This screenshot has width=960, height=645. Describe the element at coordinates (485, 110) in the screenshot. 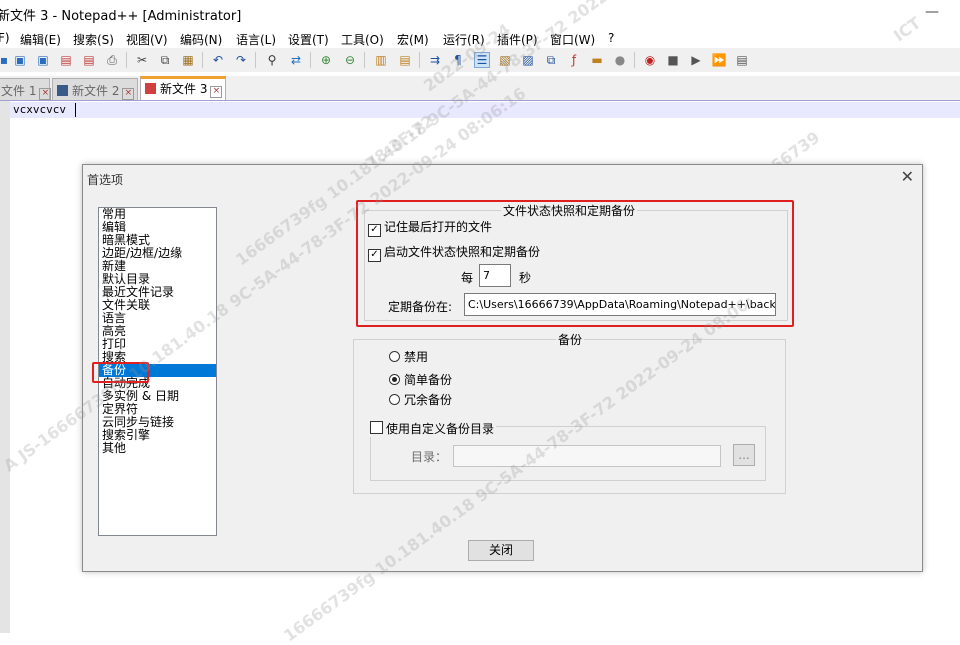

I see `current-line-highlight` at that location.